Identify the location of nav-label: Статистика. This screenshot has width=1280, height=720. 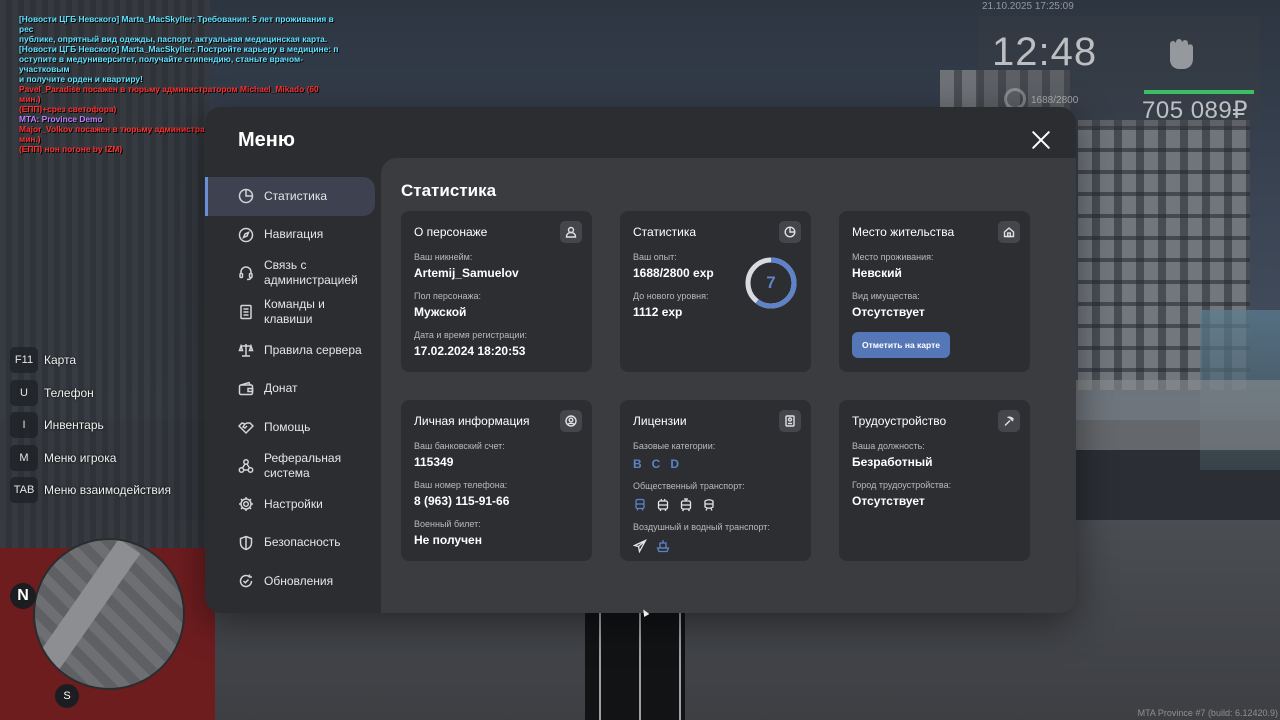
(296, 195).